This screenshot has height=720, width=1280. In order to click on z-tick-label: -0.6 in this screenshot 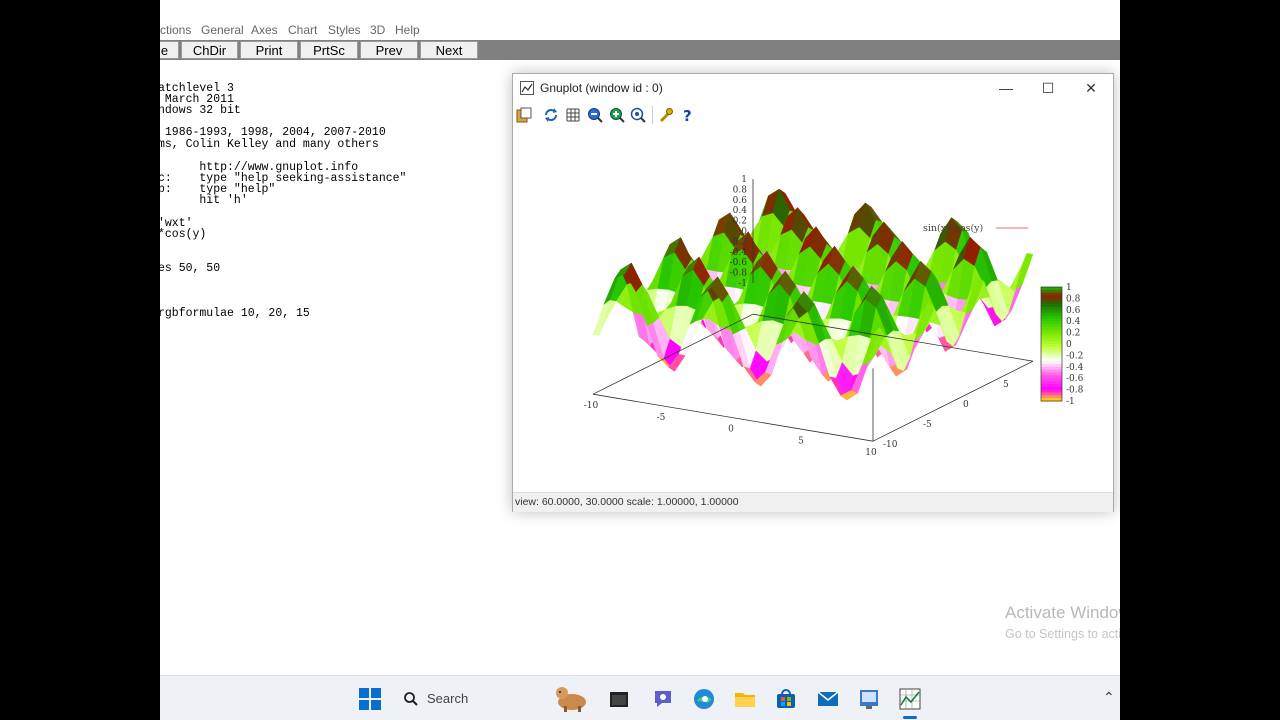, I will do `click(739, 263)`.